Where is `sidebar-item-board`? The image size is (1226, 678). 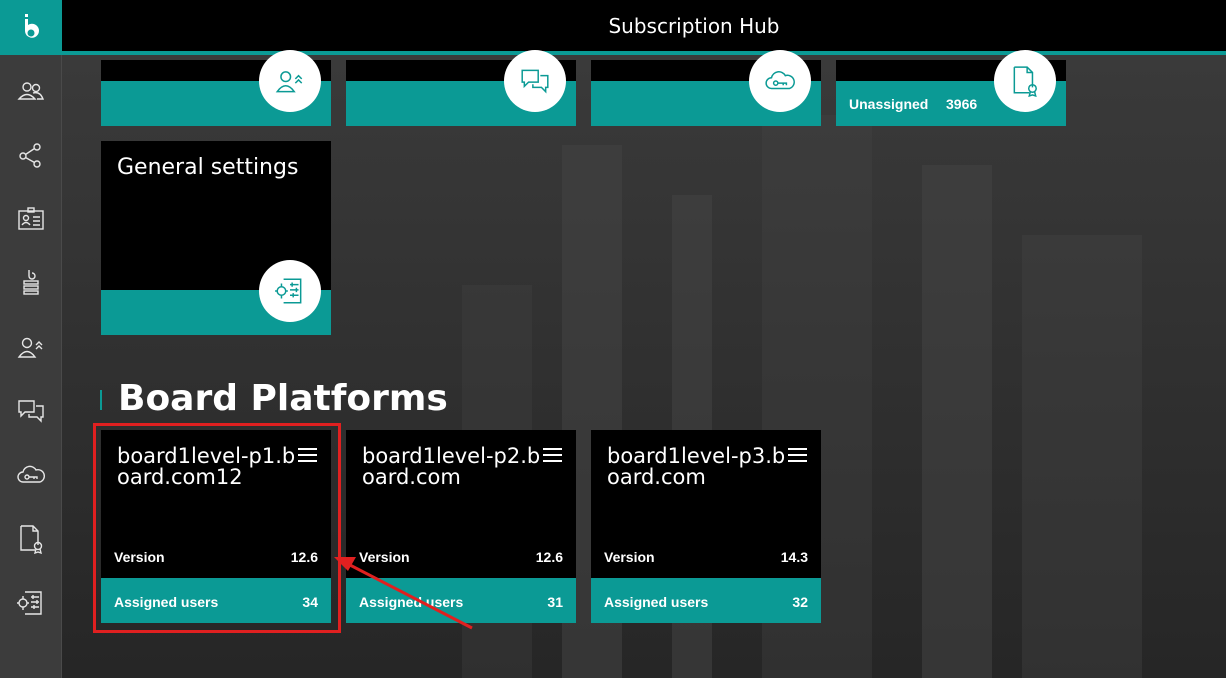
sidebar-item-board is located at coordinates (31, 283).